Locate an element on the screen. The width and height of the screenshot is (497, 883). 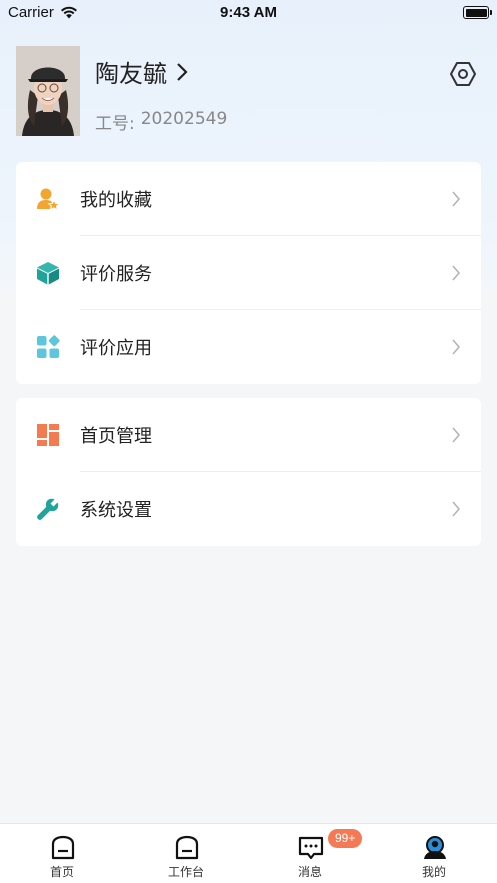
dashboard-layout-icon is located at coordinates (48, 435).